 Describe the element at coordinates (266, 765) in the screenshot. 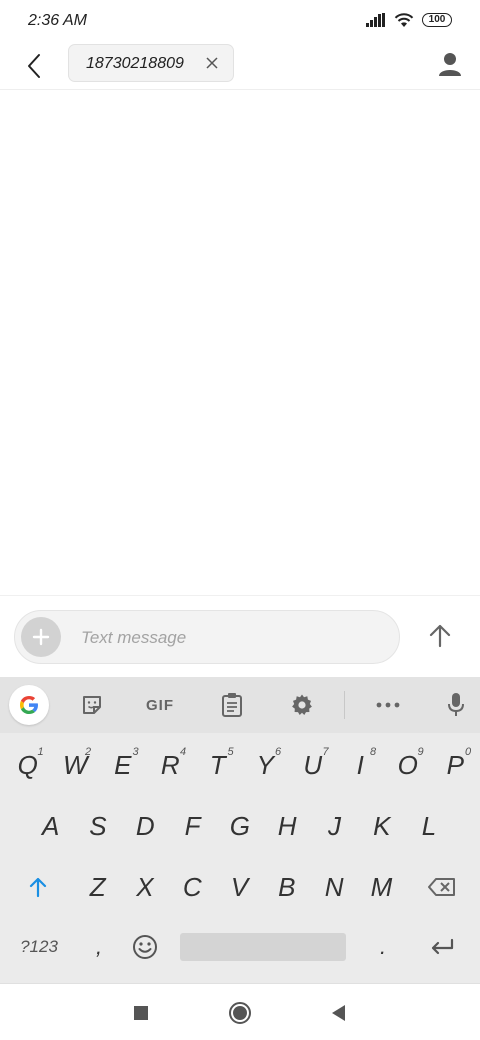

I see `key-y: Y6` at that location.